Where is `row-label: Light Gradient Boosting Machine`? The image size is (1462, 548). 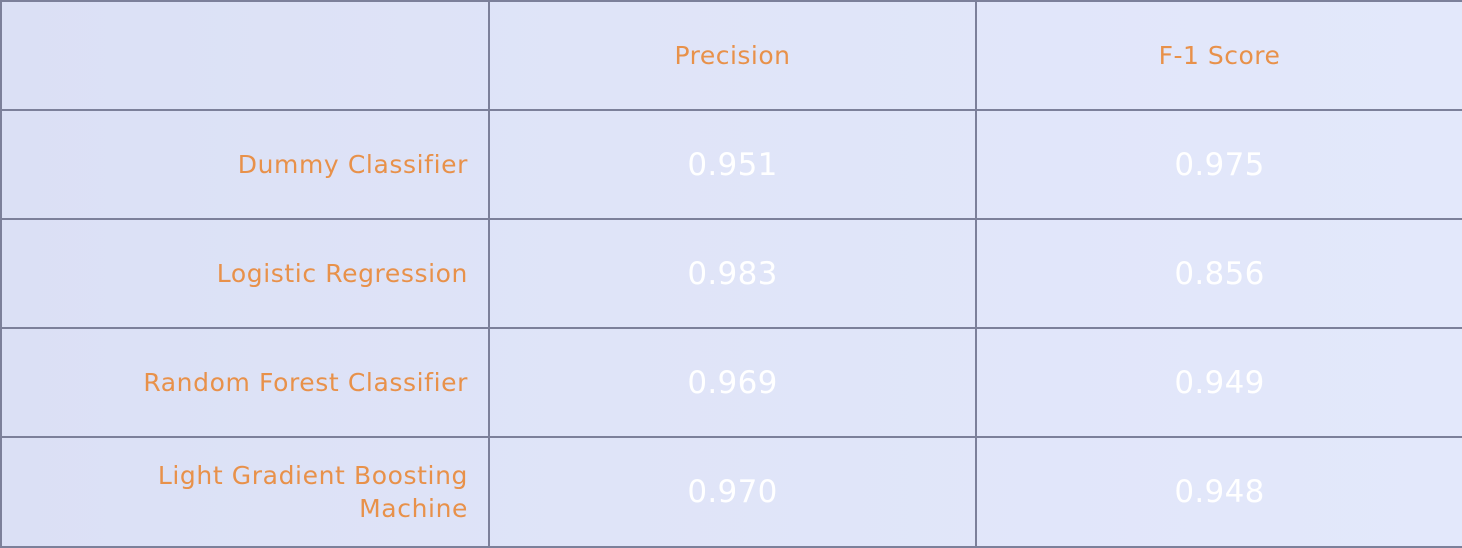
row-label: Light Gradient Boosting Machine is located at coordinates (245, 492).